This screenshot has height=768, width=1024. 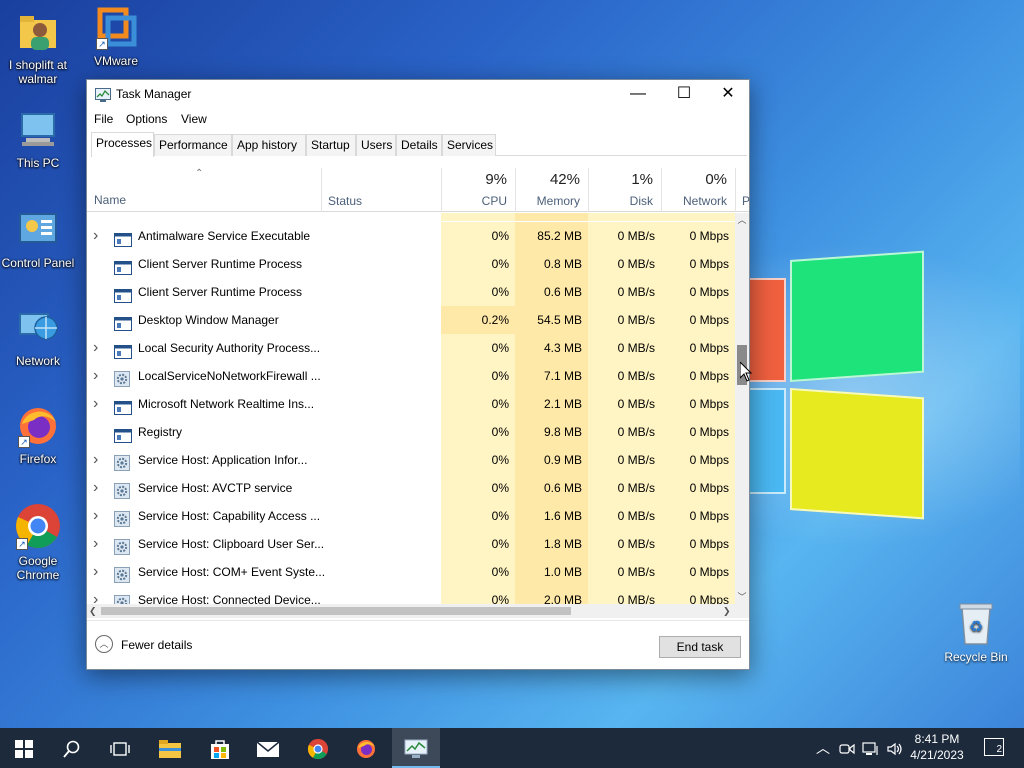 I want to click on title-bar: Task Manager — ☐ ✕, so click(x=418, y=95).